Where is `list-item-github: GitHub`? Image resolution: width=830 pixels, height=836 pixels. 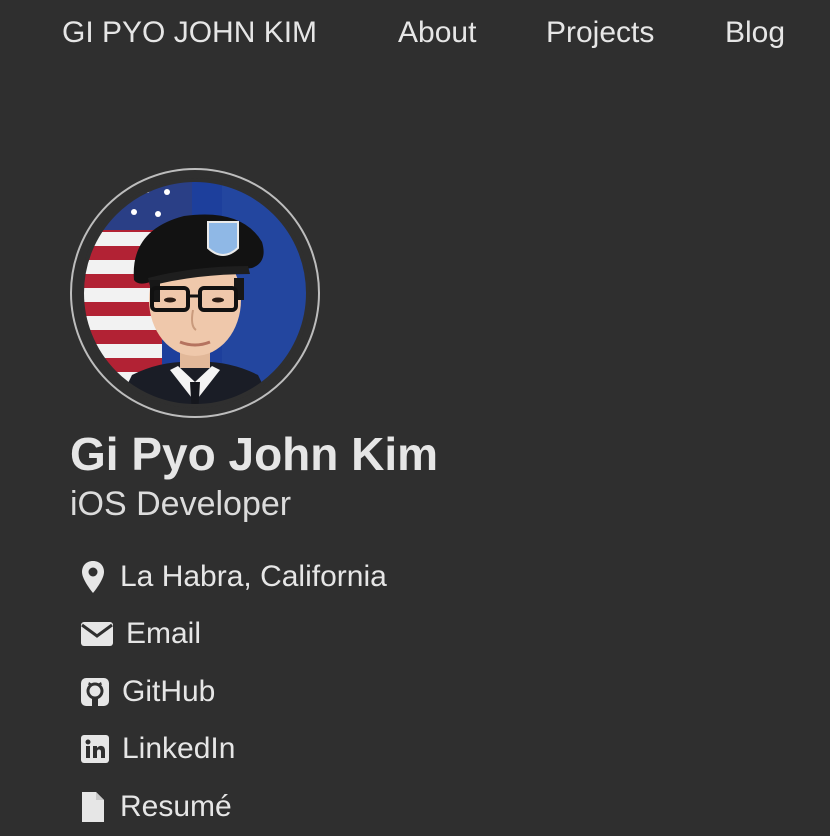 list-item-github: GitHub is located at coordinates (233, 692).